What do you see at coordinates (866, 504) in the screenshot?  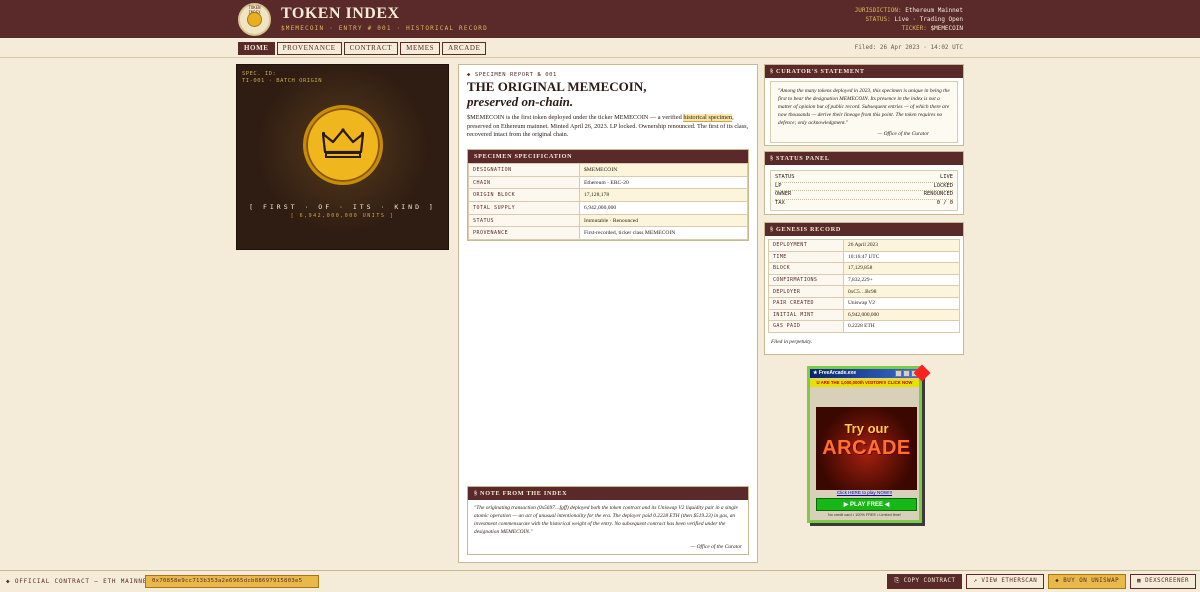 I see `play-free-button: ▶ PLAY FREE ◀` at bounding box center [866, 504].